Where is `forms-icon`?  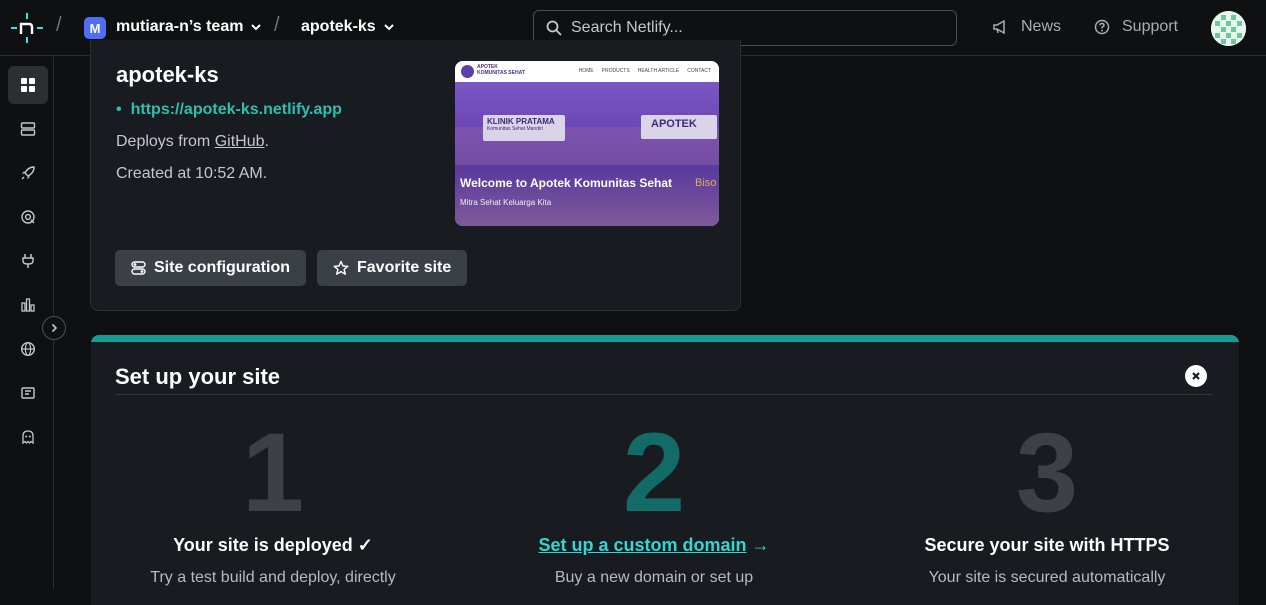 forms-icon is located at coordinates (28, 393).